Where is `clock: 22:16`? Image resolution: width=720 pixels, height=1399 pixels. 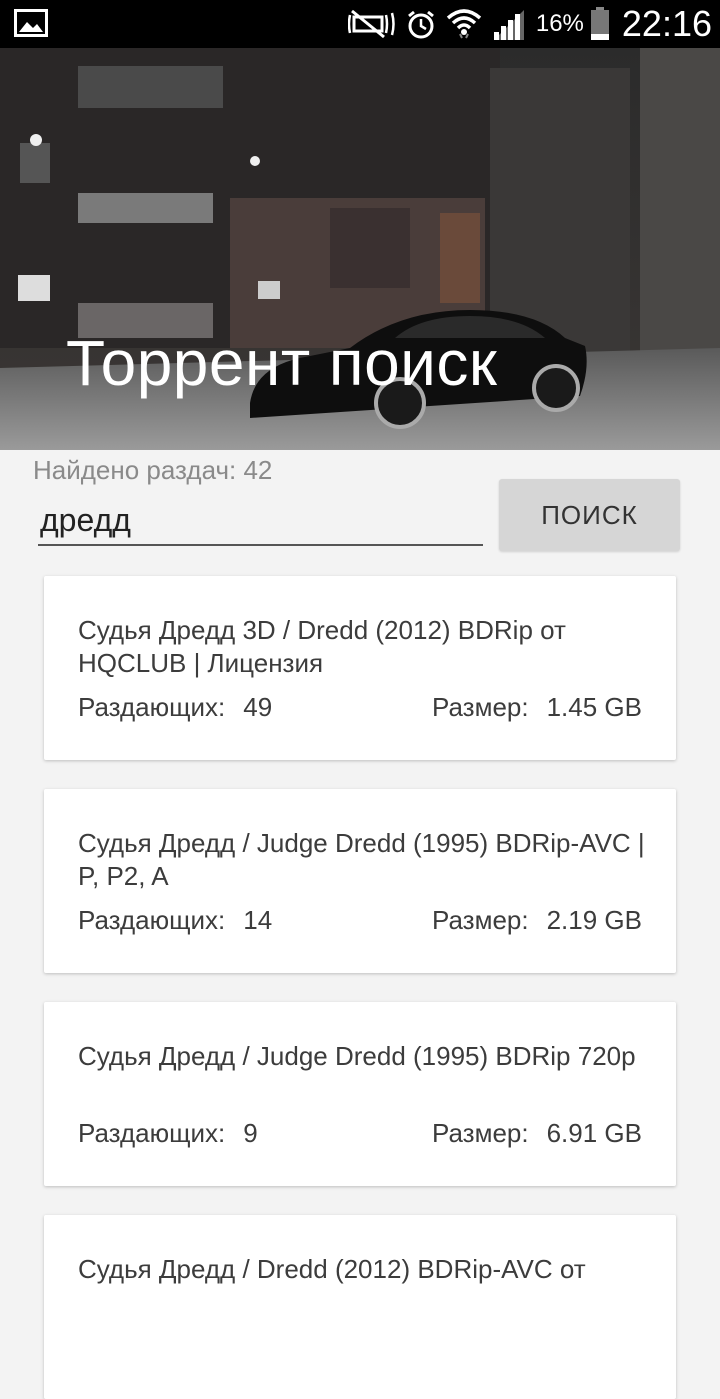
clock: 22:16 is located at coordinates (666, 23).